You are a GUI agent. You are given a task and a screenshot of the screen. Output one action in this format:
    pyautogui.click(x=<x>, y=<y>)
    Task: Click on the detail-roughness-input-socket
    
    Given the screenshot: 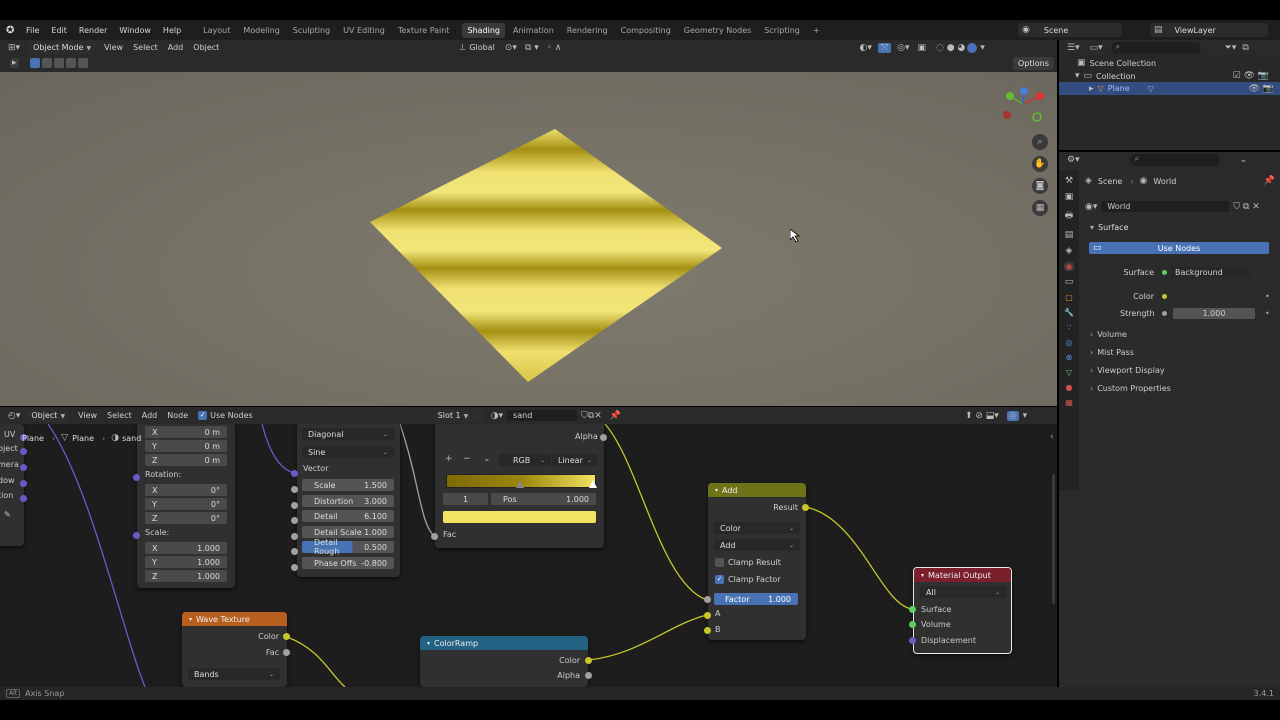 What is the action you would take?
    pyautogui.click(x=294, y=551)
    